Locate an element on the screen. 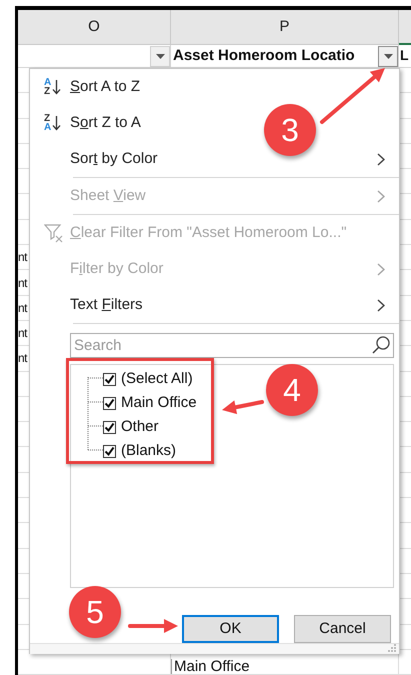  checkbox-item: (Blanks) is located at coordinates (123, 451).